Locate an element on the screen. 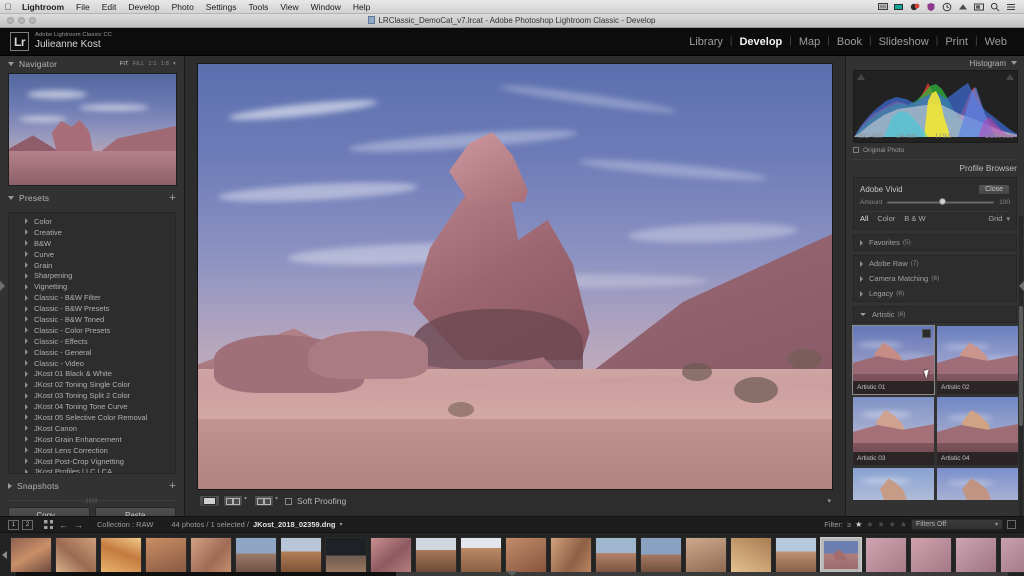 The image size is (1024, 576). amount-value: 100 is located at coordinates (1004, 202).